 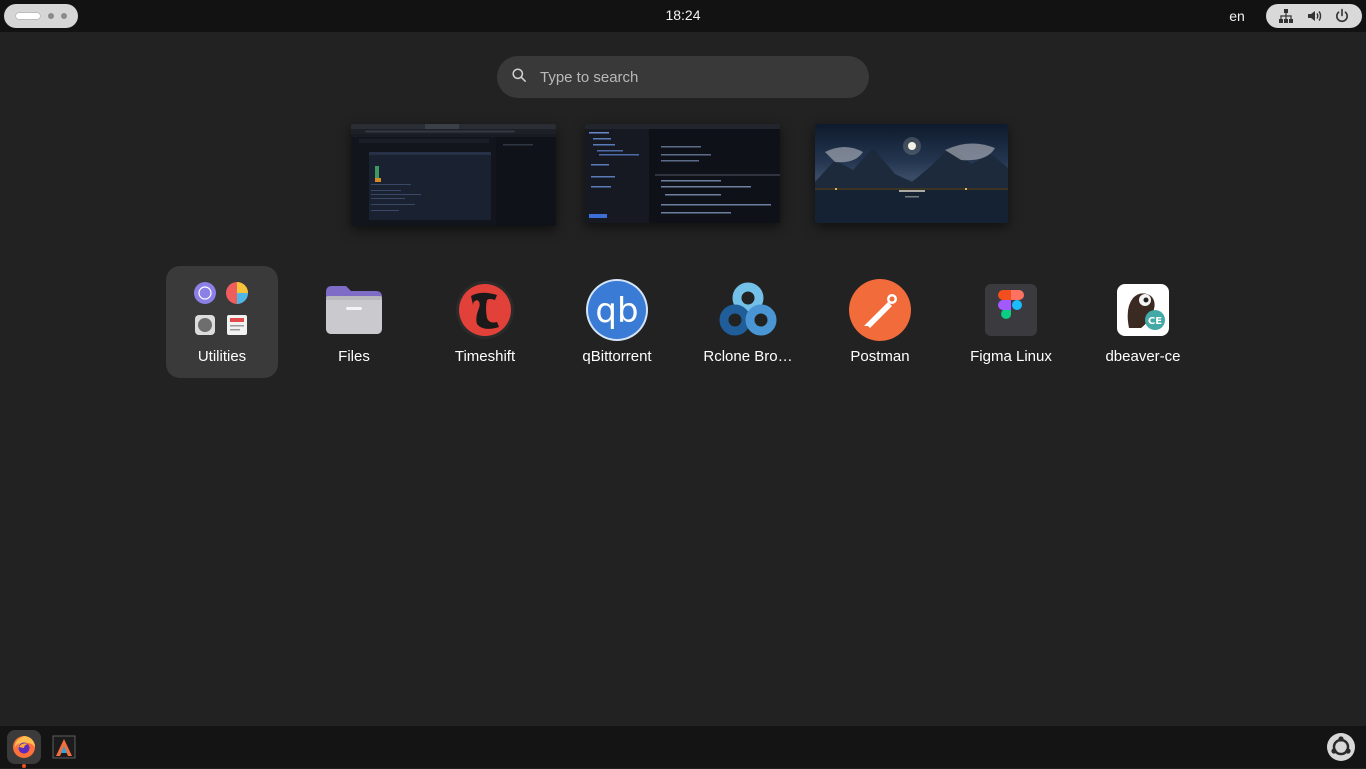 What do you see at coordinates (690, 77) in the screenshot?
I see `search-input` at bounding box center [690, 77].